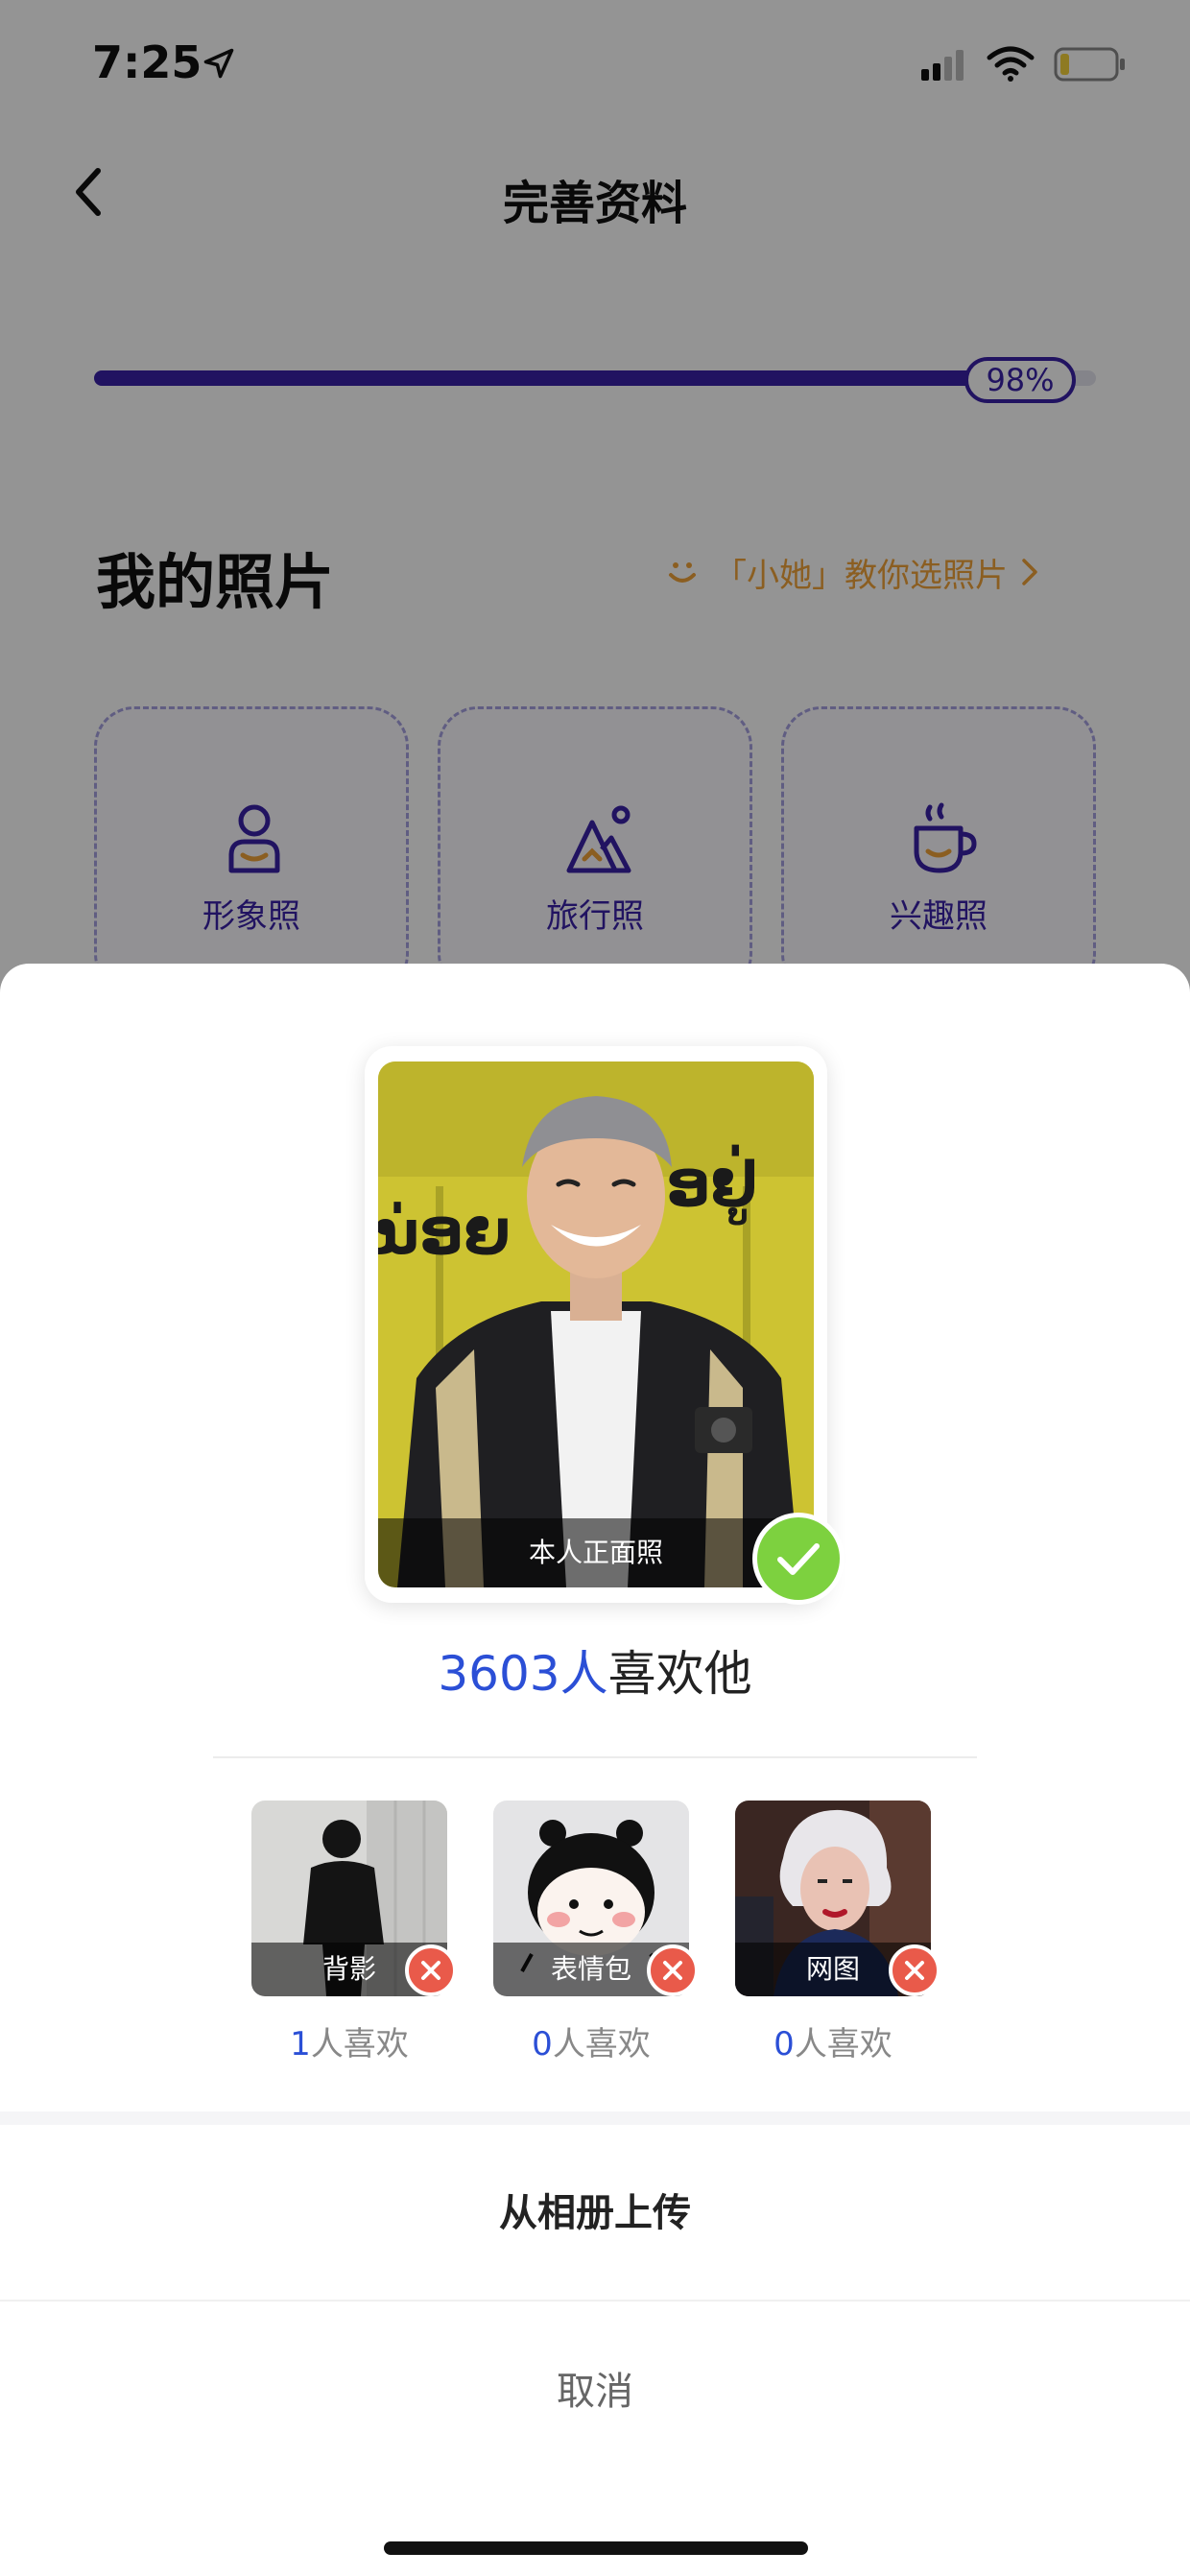 Image resolution: width=1190 pixels, height=2576 pixels. I want to click on check-icon, so click(799, 1559).